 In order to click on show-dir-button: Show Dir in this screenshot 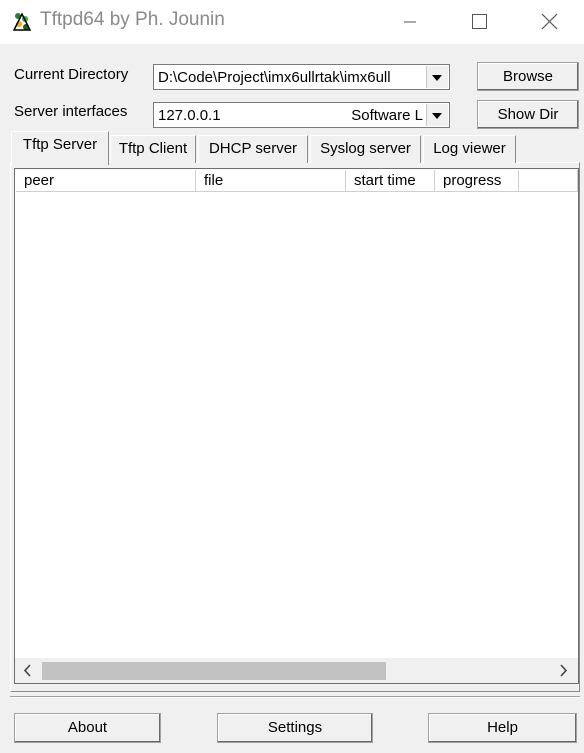, I will do `click(528, 114)`.